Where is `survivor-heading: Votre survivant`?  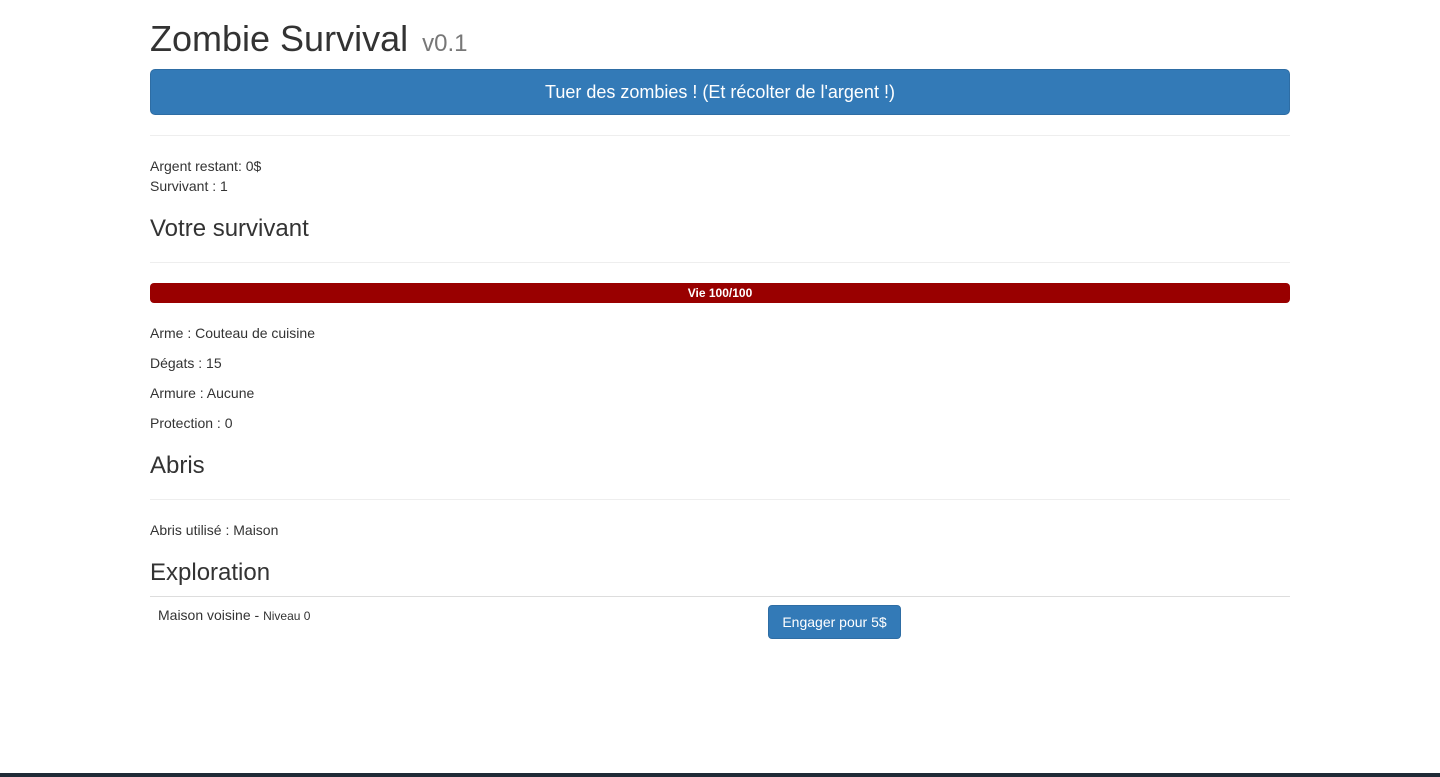 survivor-heading: Votre survivant is located at coordinates (229, 228).